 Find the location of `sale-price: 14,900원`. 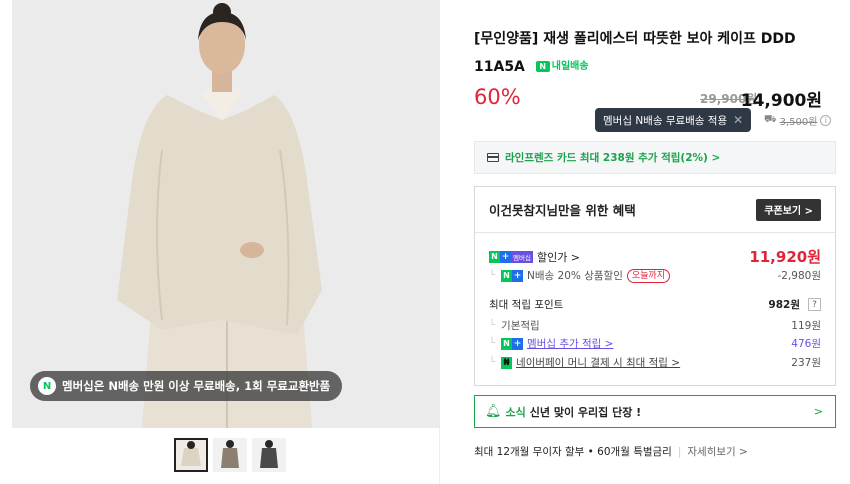

sale-price: 14,900원 is located at coordinates (781, 101).